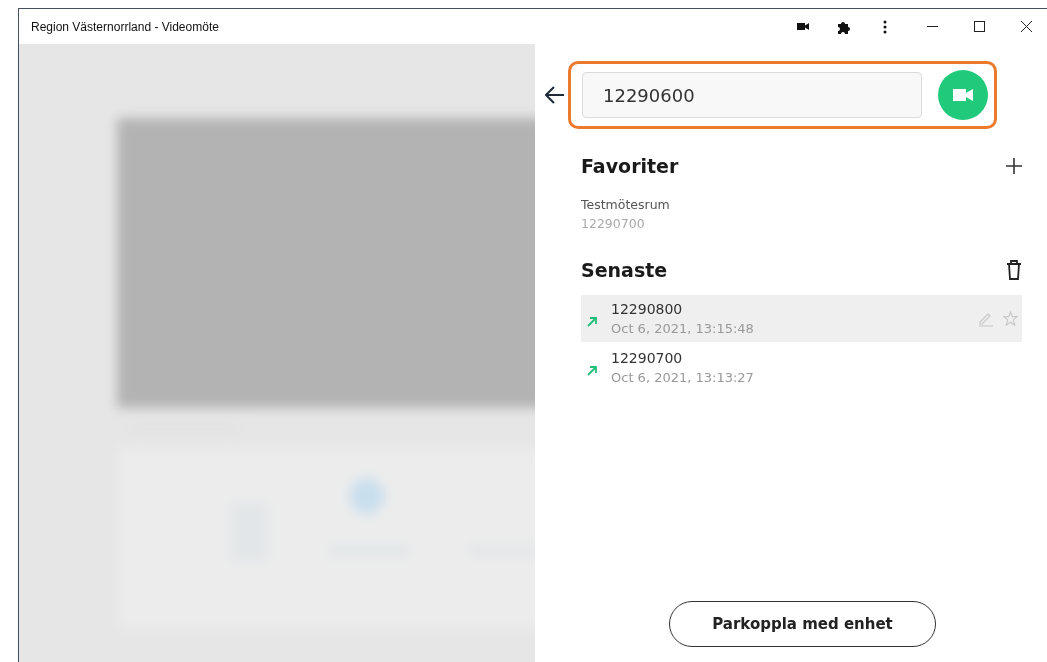 The height and width of the screenshot is (662, 1047). I want to click on recent-call-row: 12290700 Oct 6, 2021, 13:13:27, so click(801, 367).